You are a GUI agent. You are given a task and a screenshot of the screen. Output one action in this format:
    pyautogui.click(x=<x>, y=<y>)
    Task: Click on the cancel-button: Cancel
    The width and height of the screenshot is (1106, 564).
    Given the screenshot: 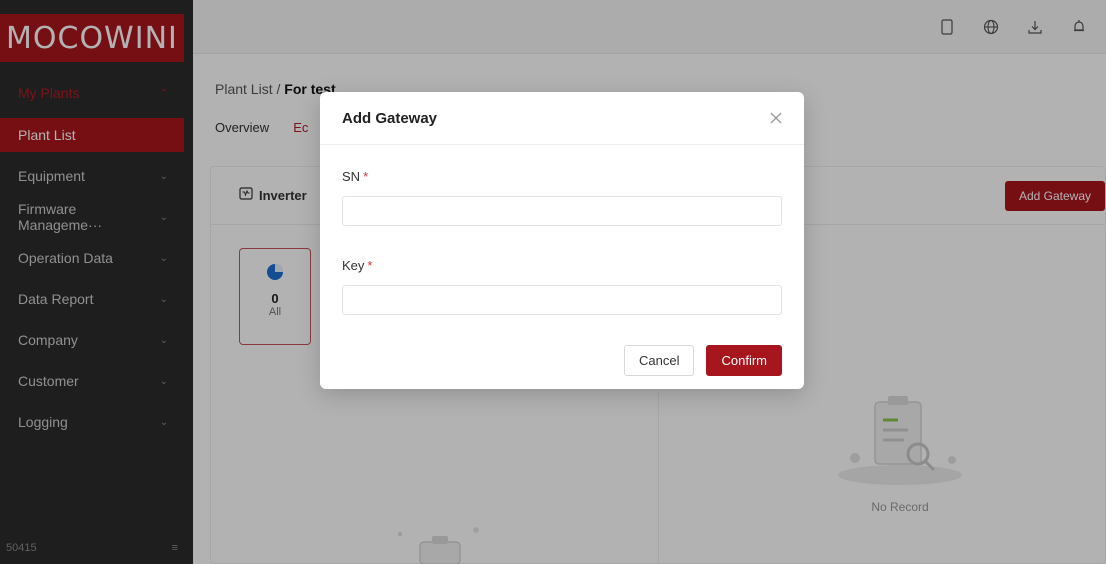 What is the action you would take?
    pyautogui.click(x=659, y=360)
    